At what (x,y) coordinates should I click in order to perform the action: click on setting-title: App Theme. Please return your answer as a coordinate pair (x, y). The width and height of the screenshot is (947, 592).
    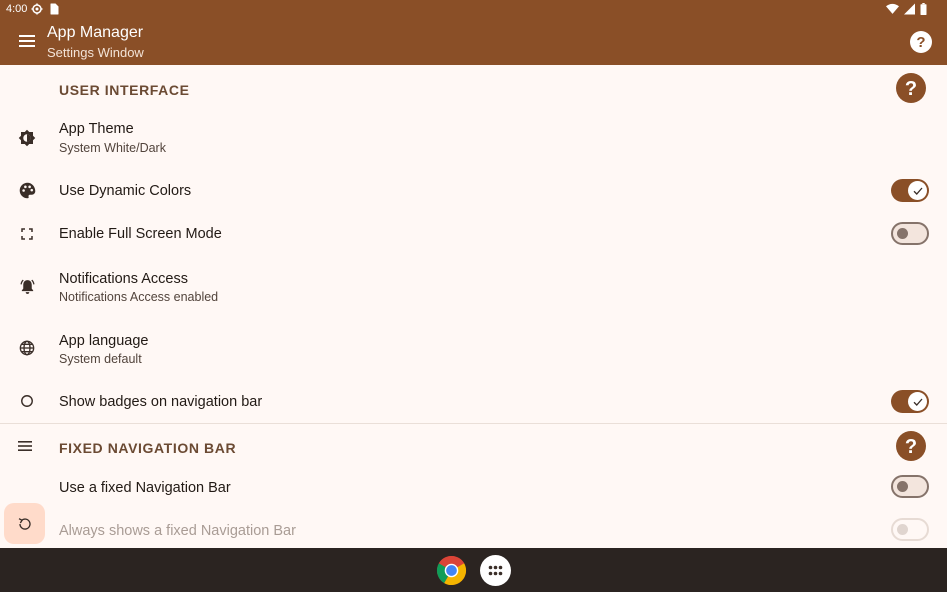
    Looking at the image, I should click on (96, 129).